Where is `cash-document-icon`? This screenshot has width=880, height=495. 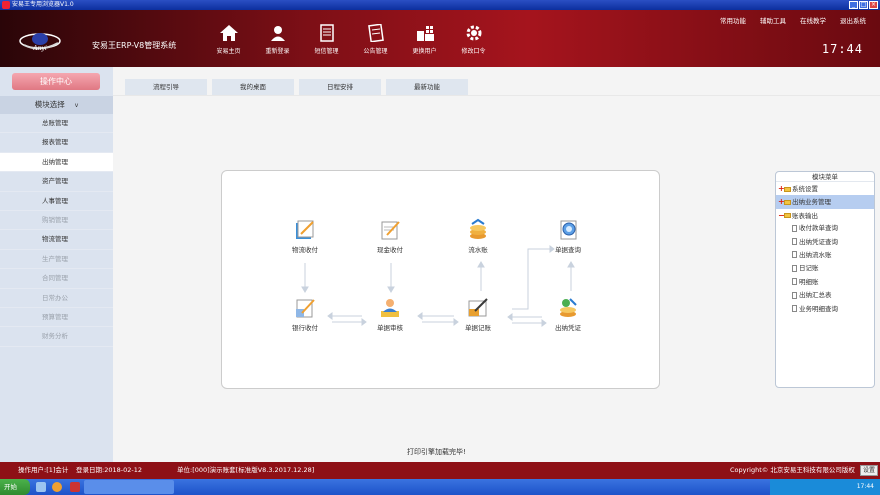 cash-document-icon is located at coordinates (390, 230).